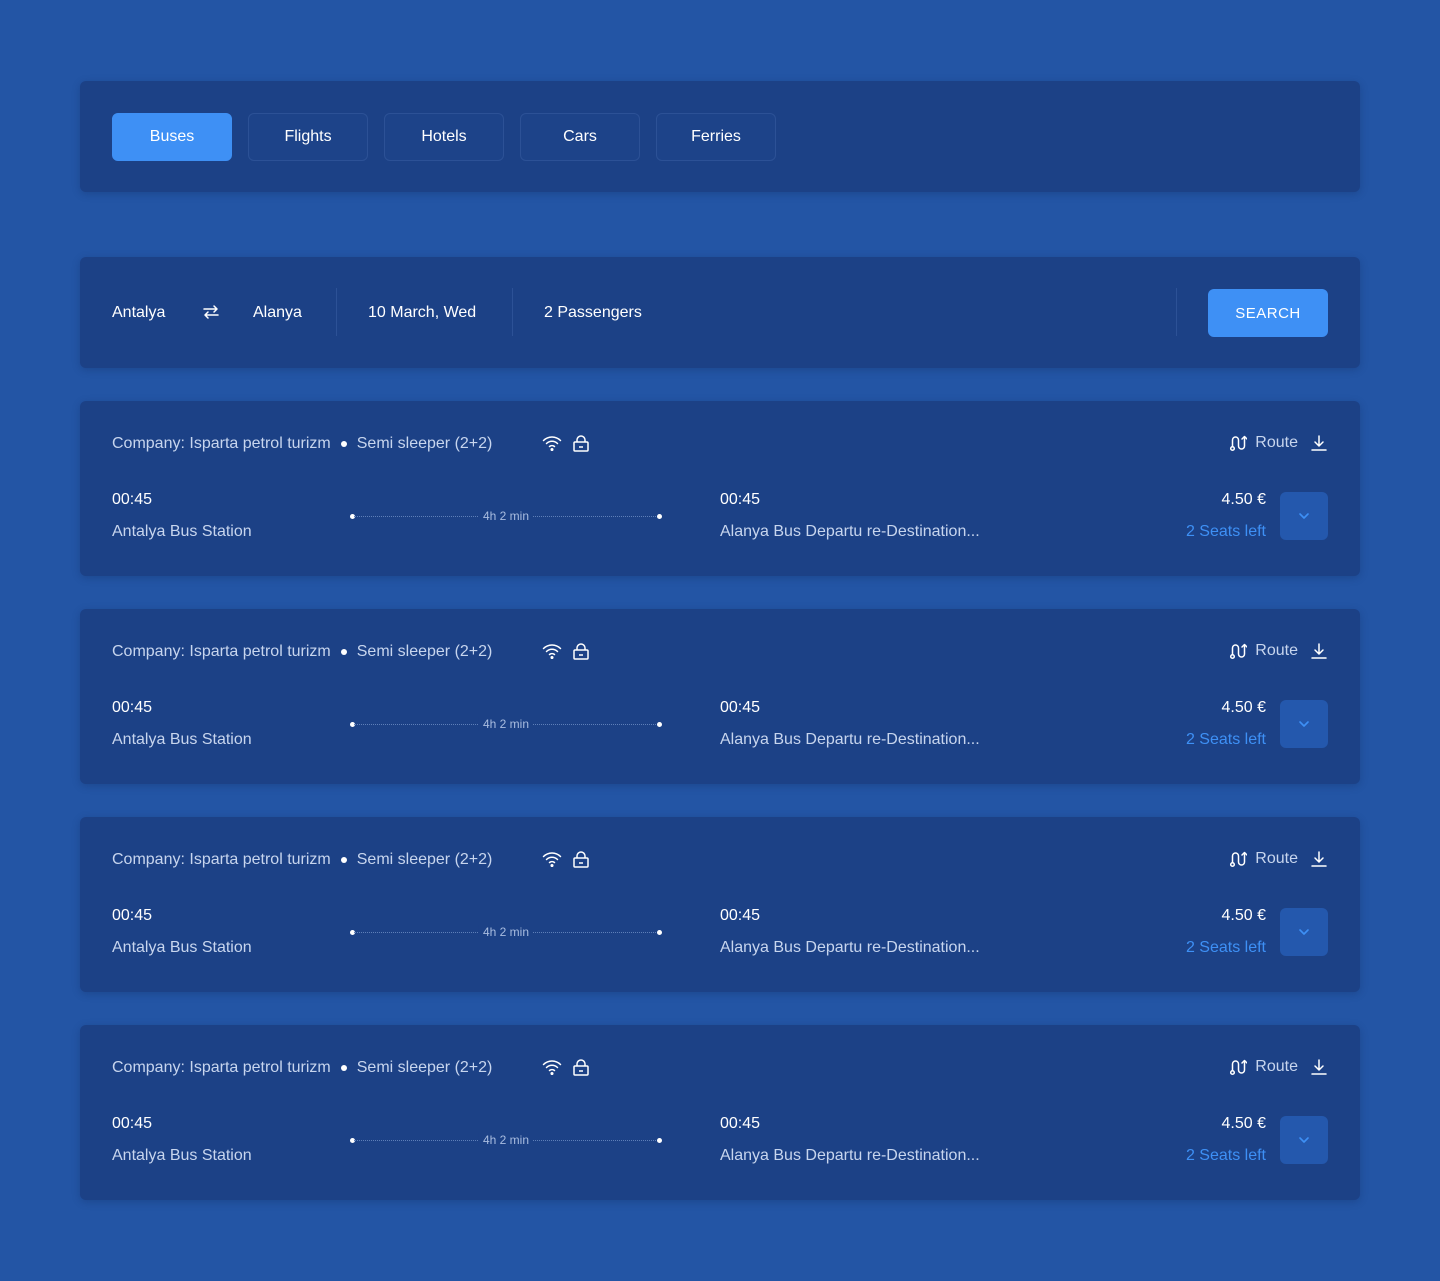  I want to click on transport-tabs-panel: Buses Flights Hotels Cars Ferries, so click(720, 136).